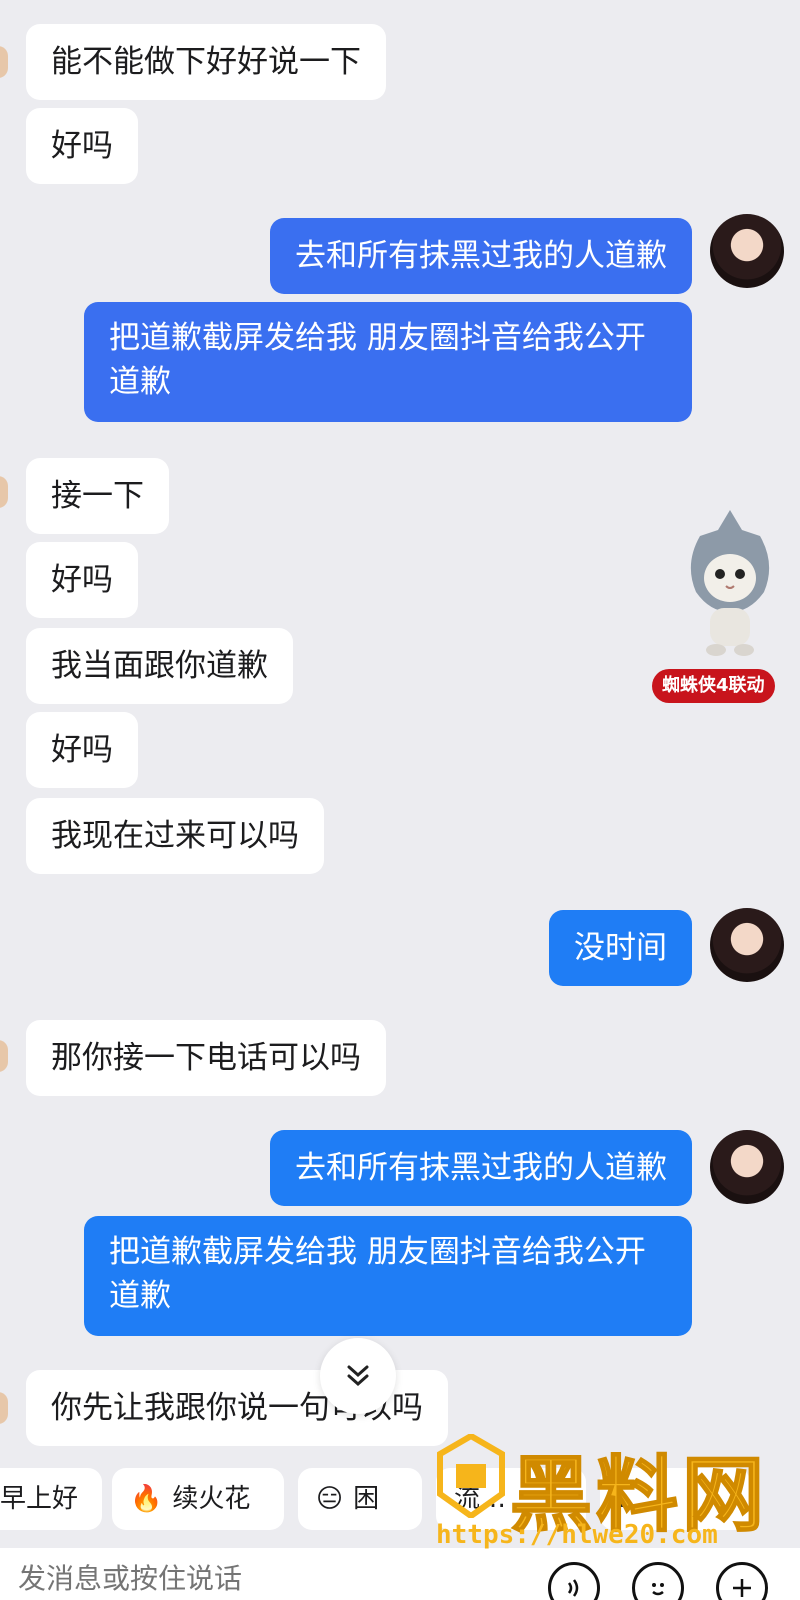 The height and width of the screenshot is (1600, 800). Describe the element at coordinates (206, 62) in the screenshot. I see `message-incoming: 能不能做下好好说一下` at that location.